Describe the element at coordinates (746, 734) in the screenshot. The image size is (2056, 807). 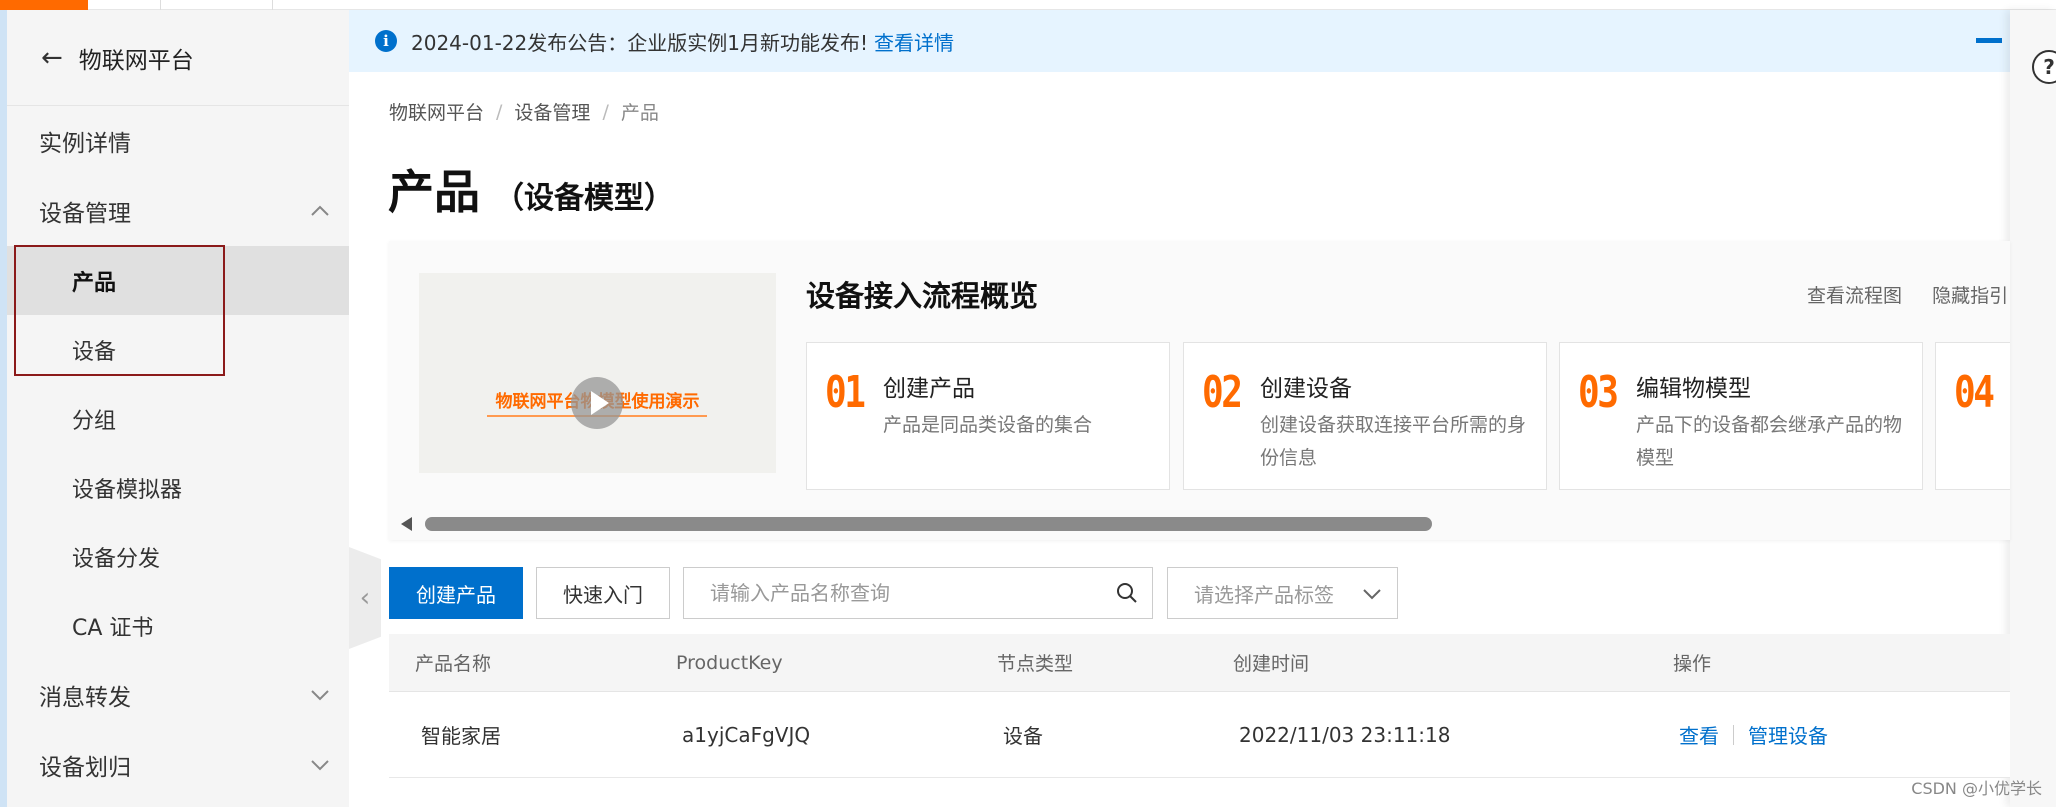
I see `cell-product-key: a1yjCaFgVJQ` at that location.